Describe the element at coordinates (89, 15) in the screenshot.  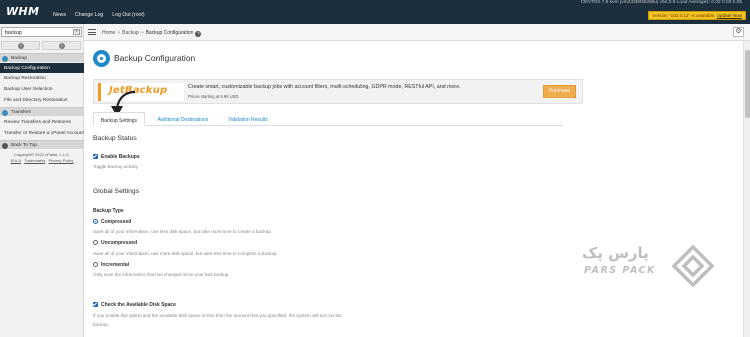
I see `nav-change-log: Change Log` at that location.